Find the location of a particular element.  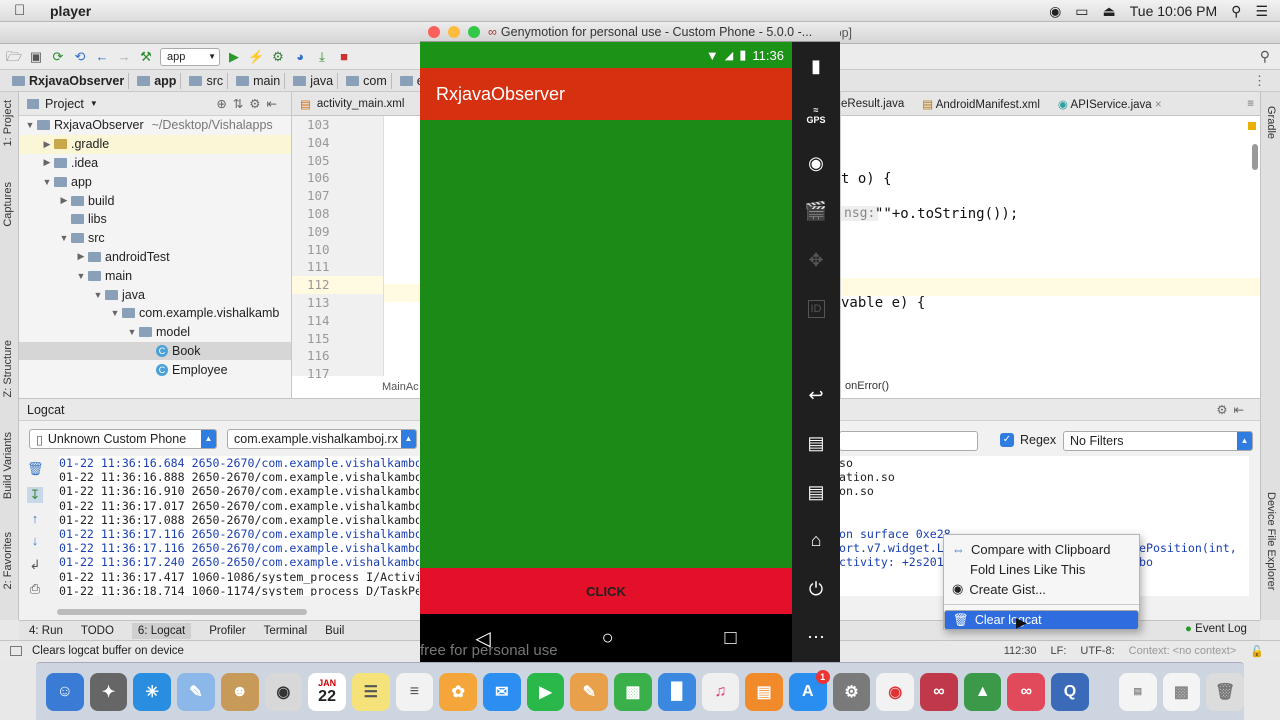

spotlight-icon: ⚲ is located at coordinates (1236, 11).